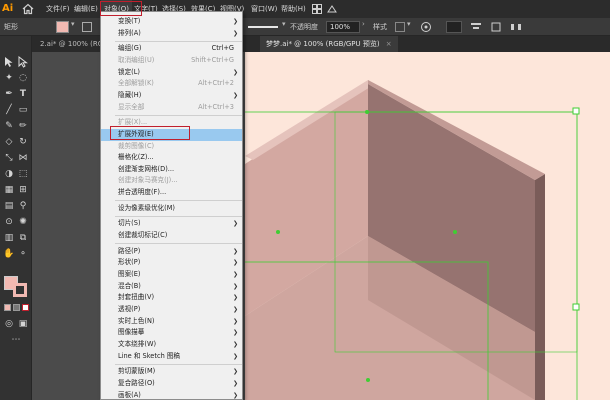 The width and height of the screenshot is (610, 400). Describe the element at coordinates (171, 147) in the screenshot. I see `object-menu-item: 裁剪图像(C)` at that location.